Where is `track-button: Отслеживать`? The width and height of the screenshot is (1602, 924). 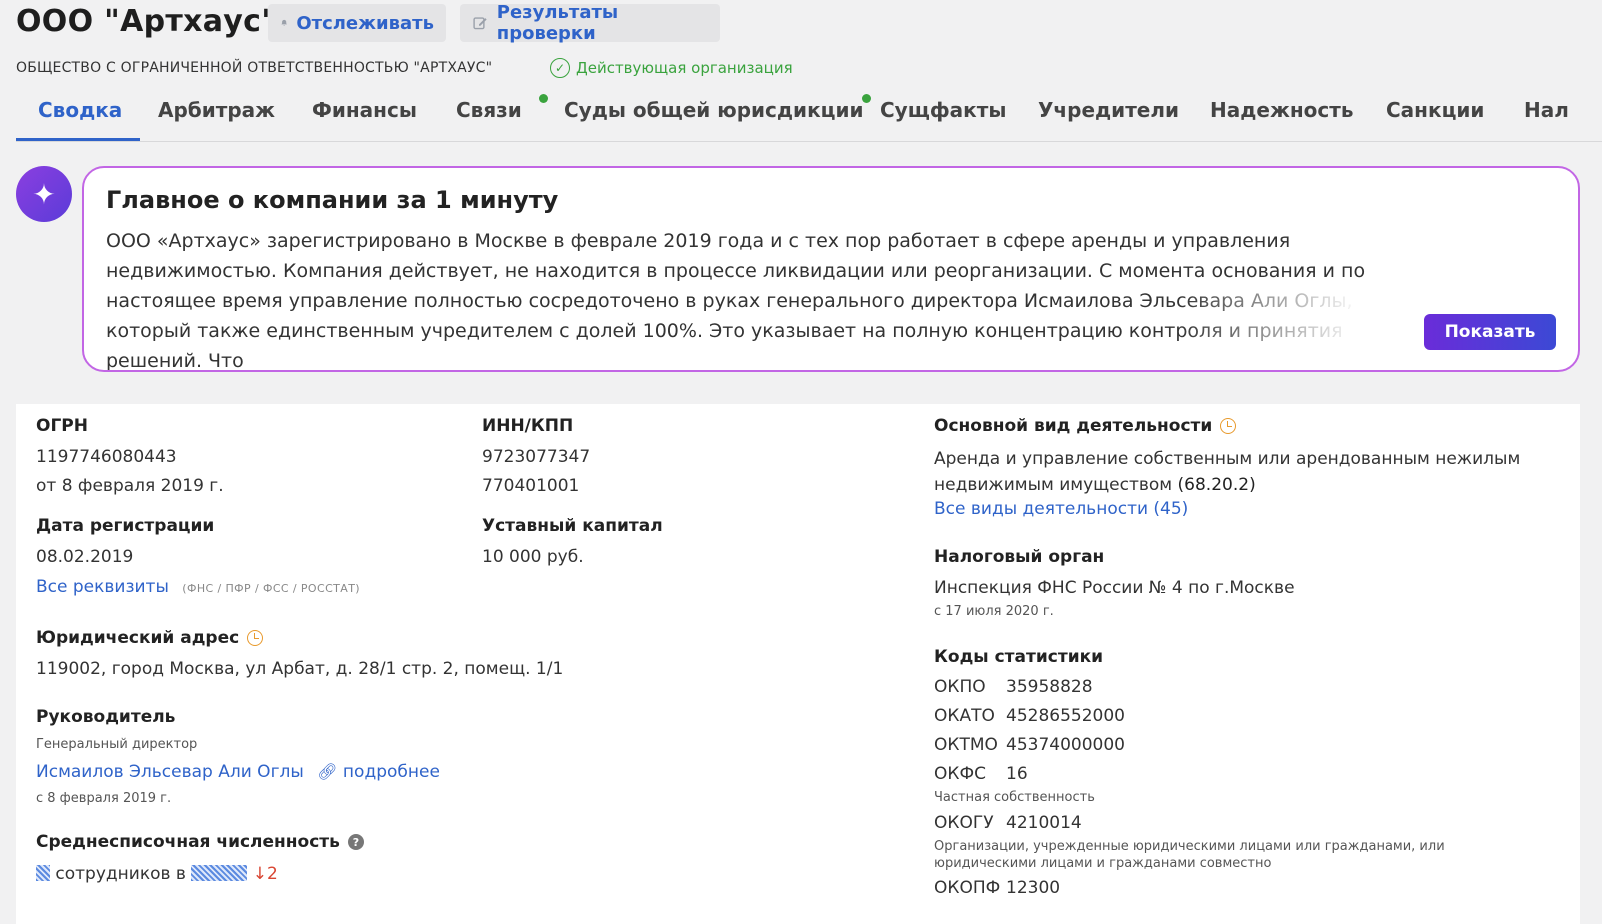
track-button: Отслеживать is located at coordinates (357, 23).